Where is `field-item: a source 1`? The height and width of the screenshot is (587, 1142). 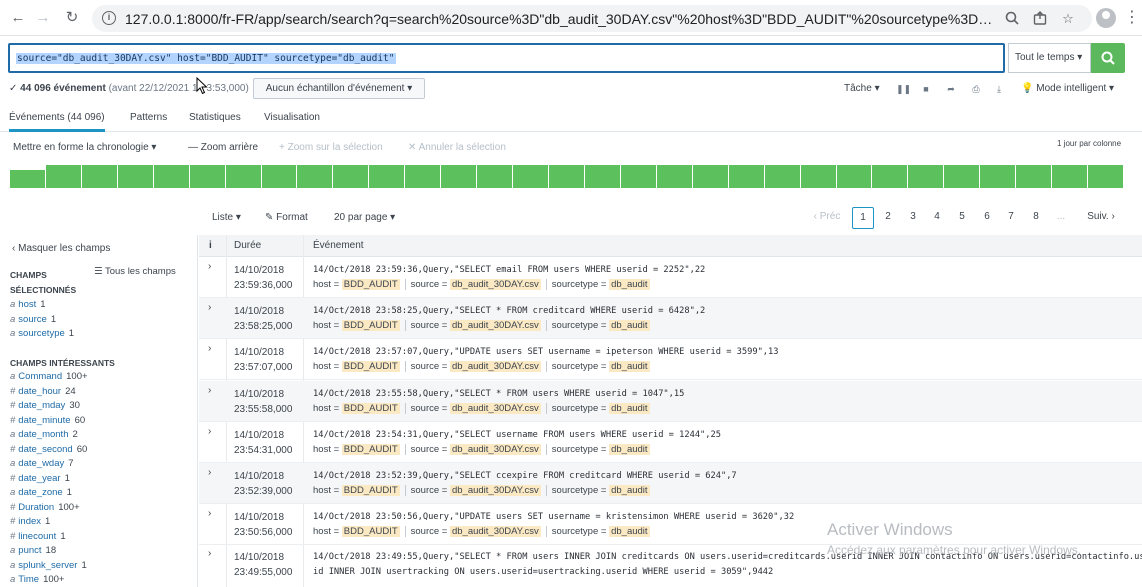 field-item: a source 1 is located at coordinates (33, 319).